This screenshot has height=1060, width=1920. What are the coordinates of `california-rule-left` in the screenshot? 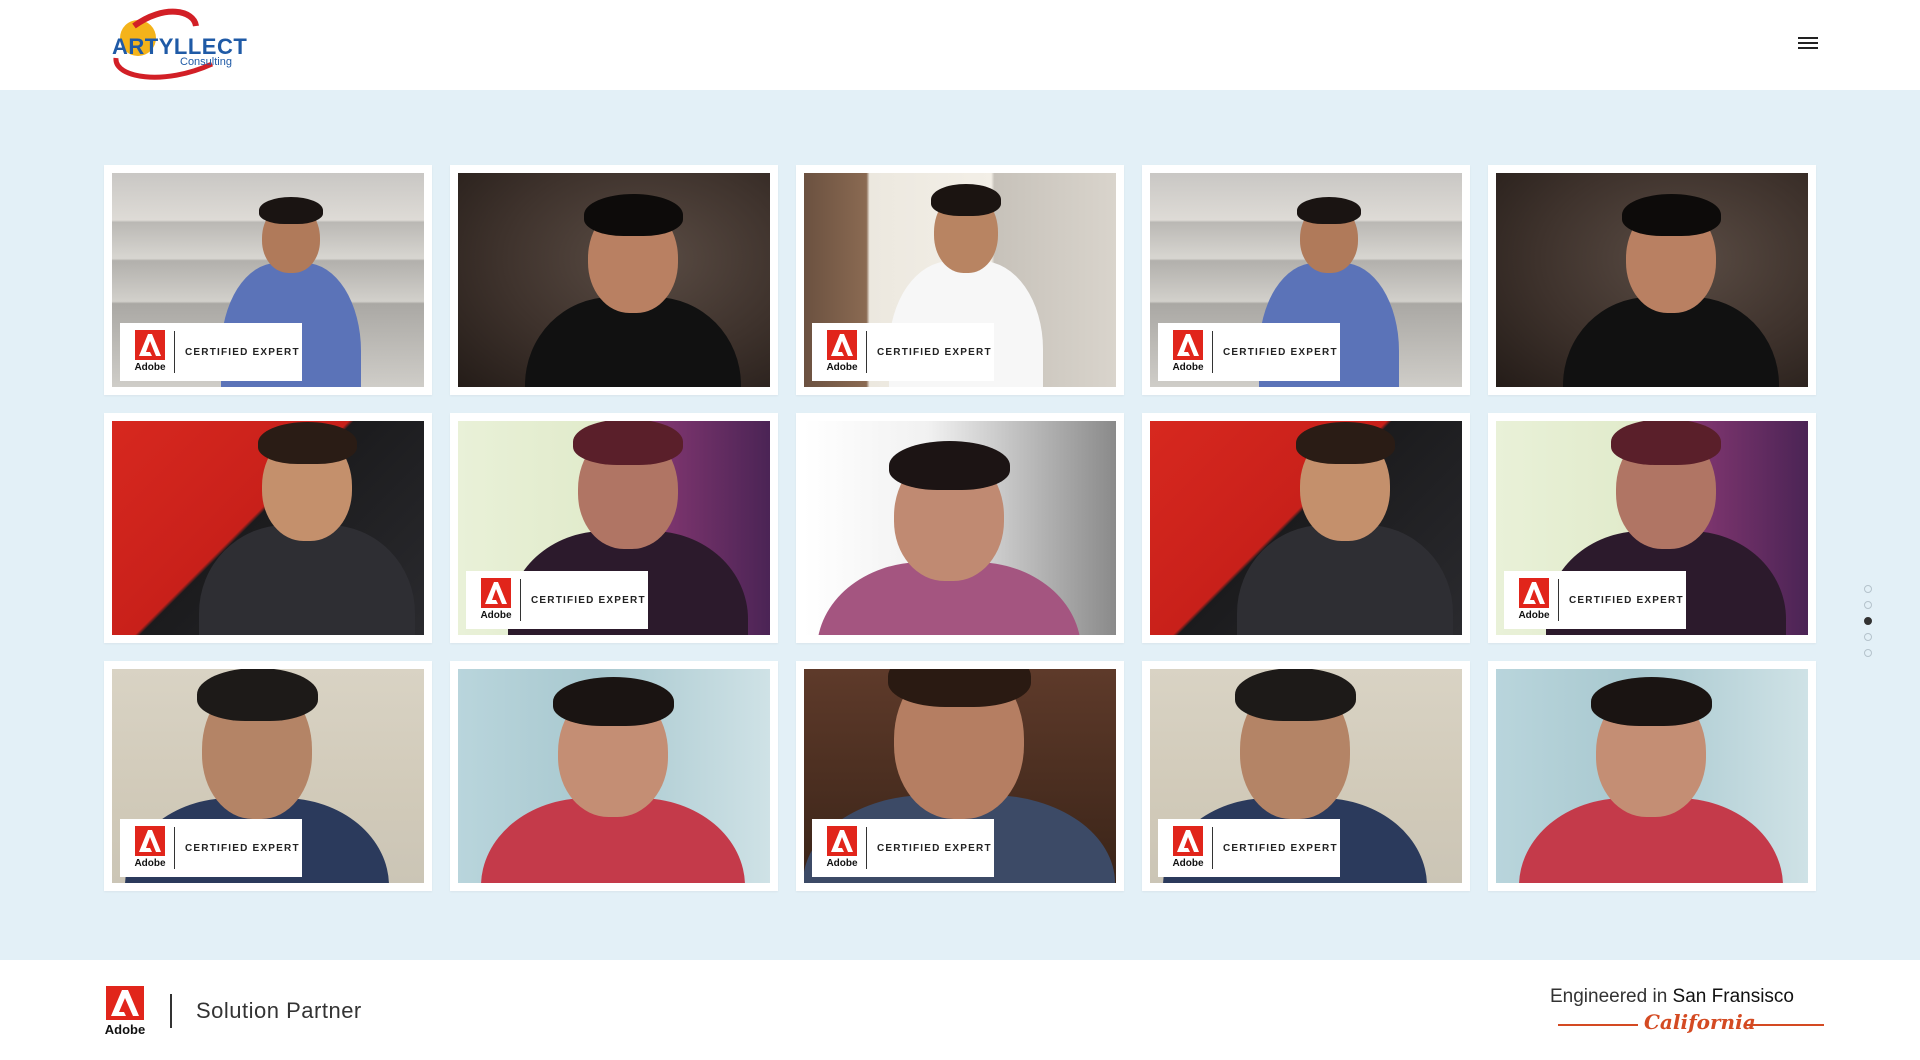 It's located at (1598, 1025).